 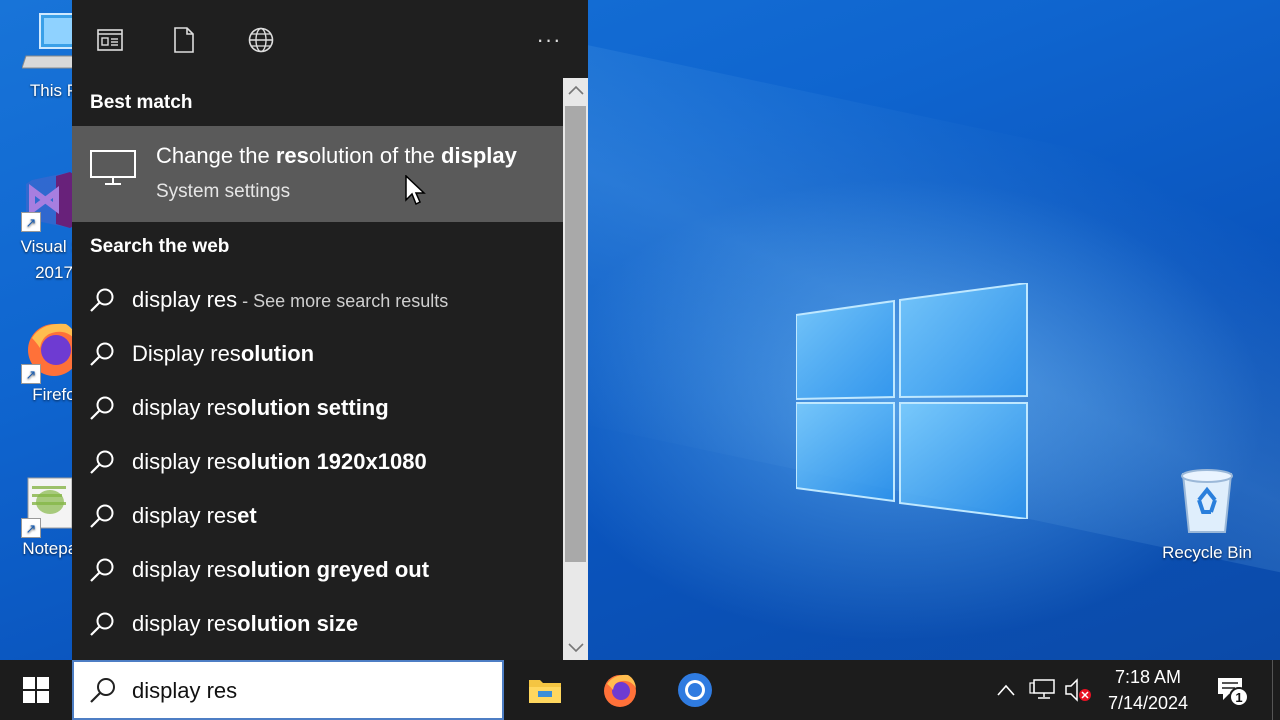 I want to click on completion-part: olution setting, so click(x=313, y=407).